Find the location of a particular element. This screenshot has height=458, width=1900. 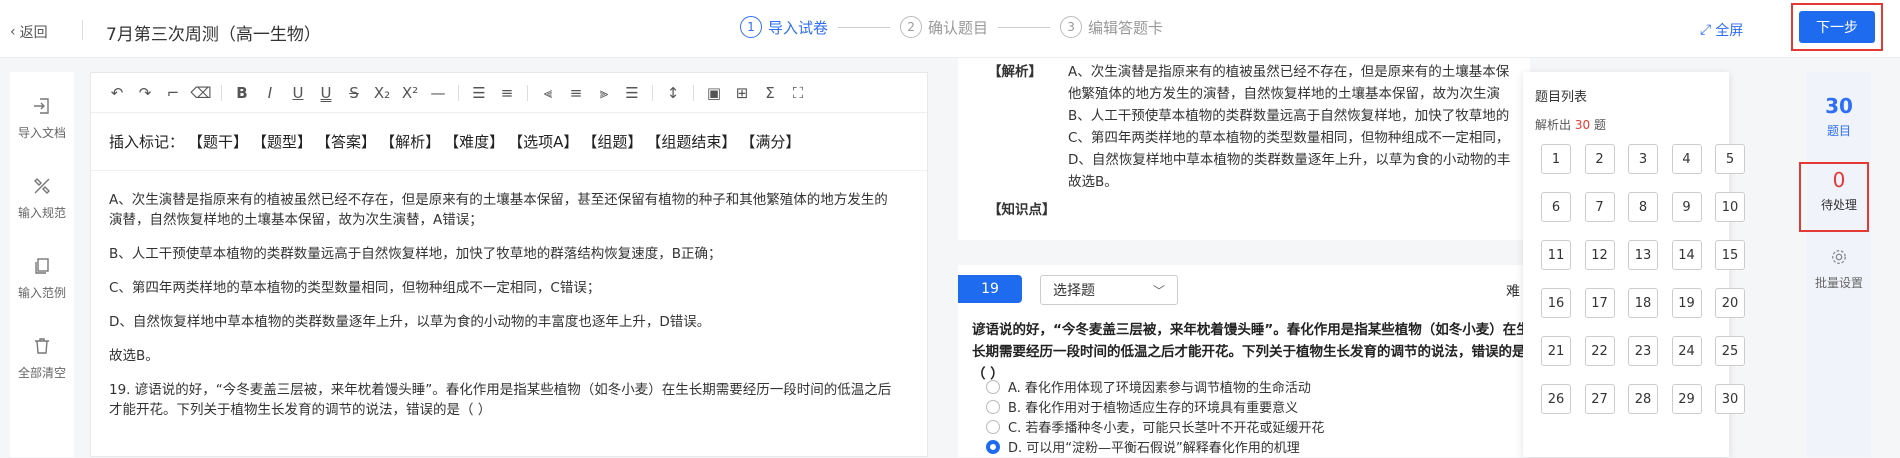

question-number-button: 30 is located at coordinates (1730, 399).